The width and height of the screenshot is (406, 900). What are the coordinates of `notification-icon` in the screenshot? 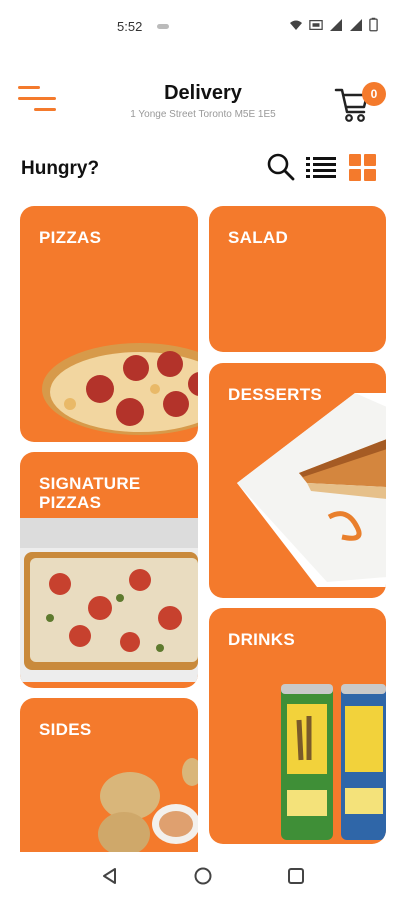 It's located at (163, 26).